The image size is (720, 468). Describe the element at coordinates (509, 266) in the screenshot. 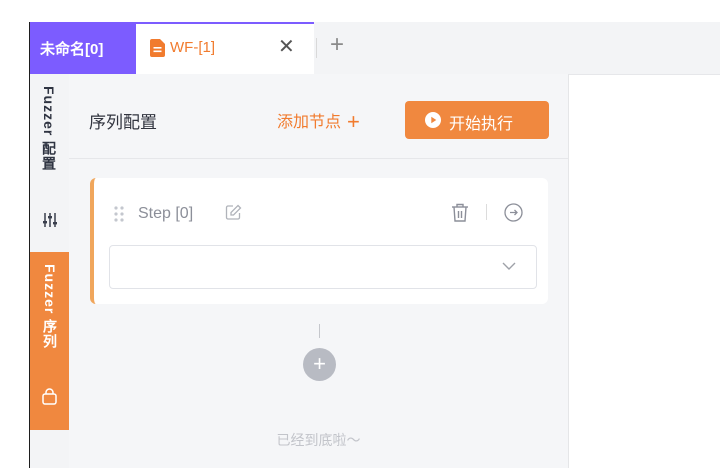

I see `chevron-down-icon` at that location.